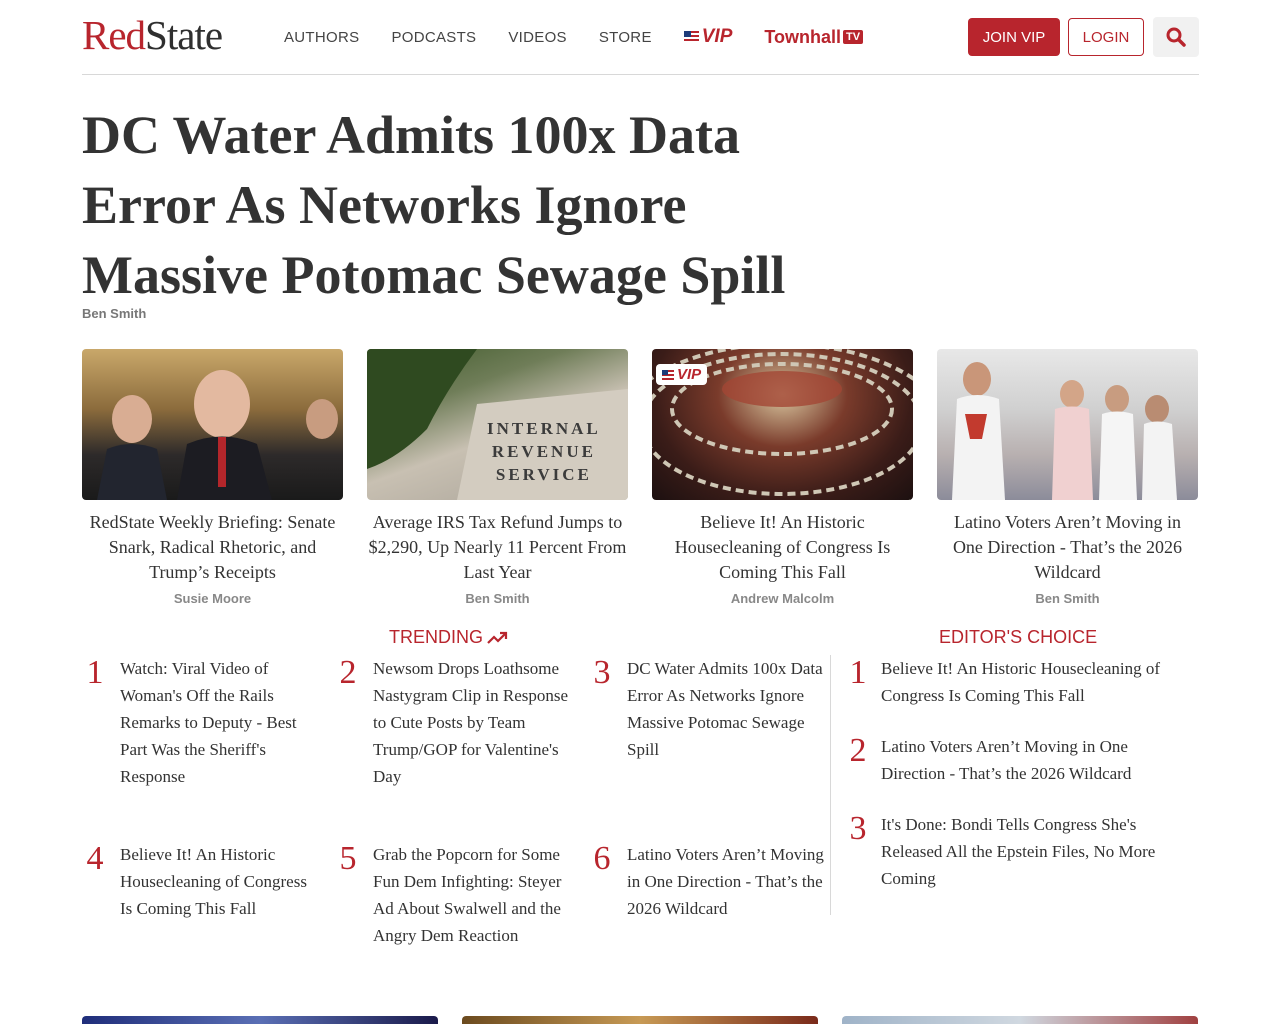 Image resolution: width=1280 pixels, height=1024 pixels. Describe the element at coordinates (436, 637) in the screenshot. I see `trending-label: TRENDING` at that location.